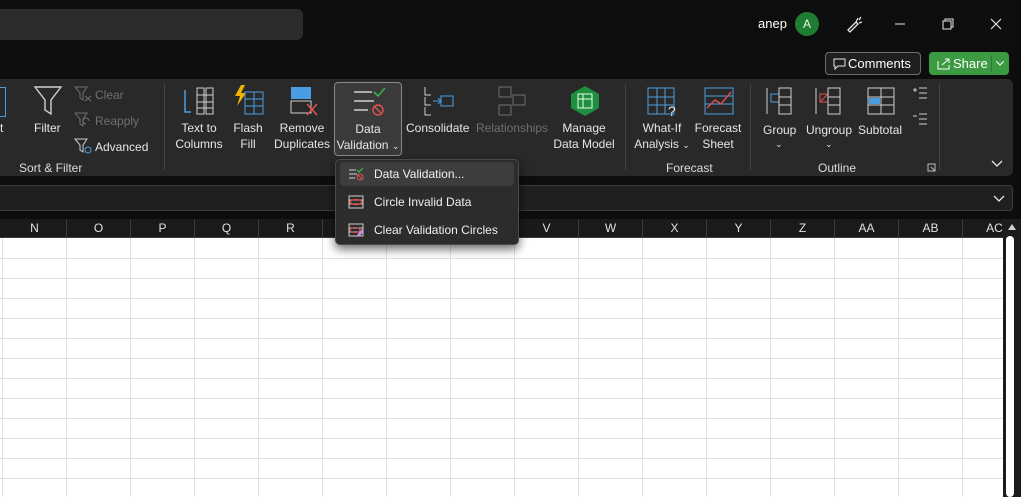 The image size is (1021, 497). Describe the element at coordinates (772, 23) in the screenshot. I see `user-name: anep` at that location.